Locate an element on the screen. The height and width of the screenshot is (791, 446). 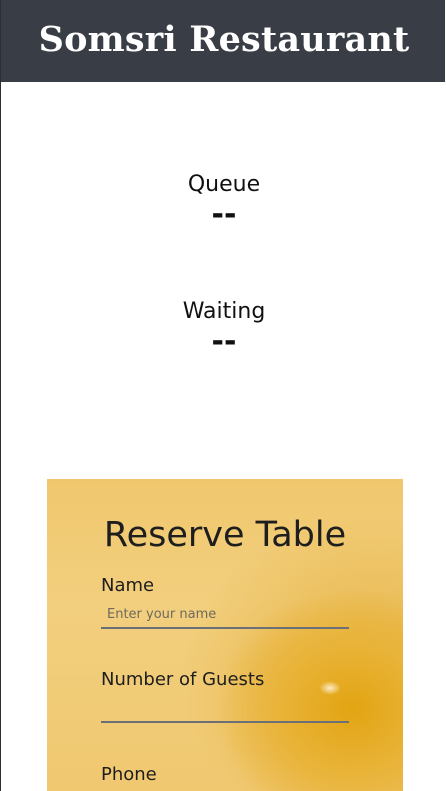
queue-label: Queue is located at coordinates (224, 184).